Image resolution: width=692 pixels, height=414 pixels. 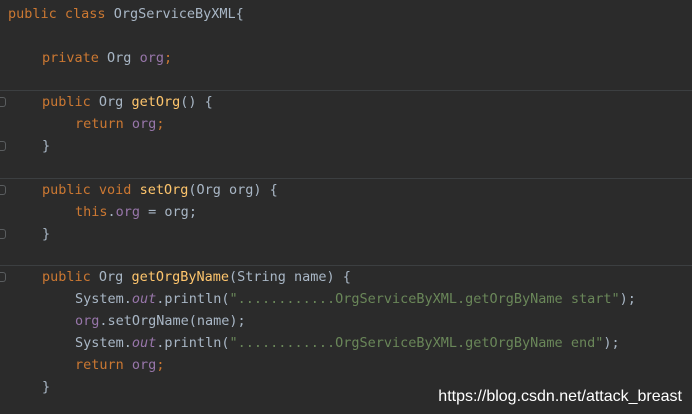 What do you see at coordinates (560, 396) in the screenshot?
I see `watermark-text: https://blog.csdn.net/attack_breast` at bounding box center [560, 396].